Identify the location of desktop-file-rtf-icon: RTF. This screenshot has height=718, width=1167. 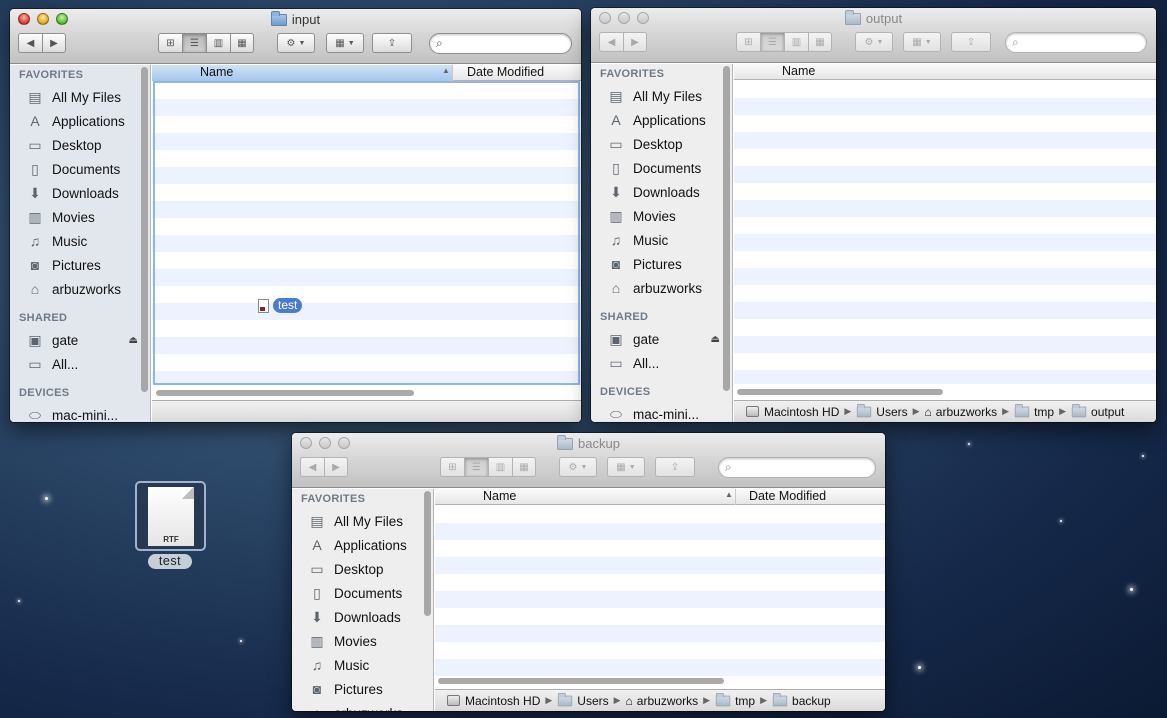
(170, 516).